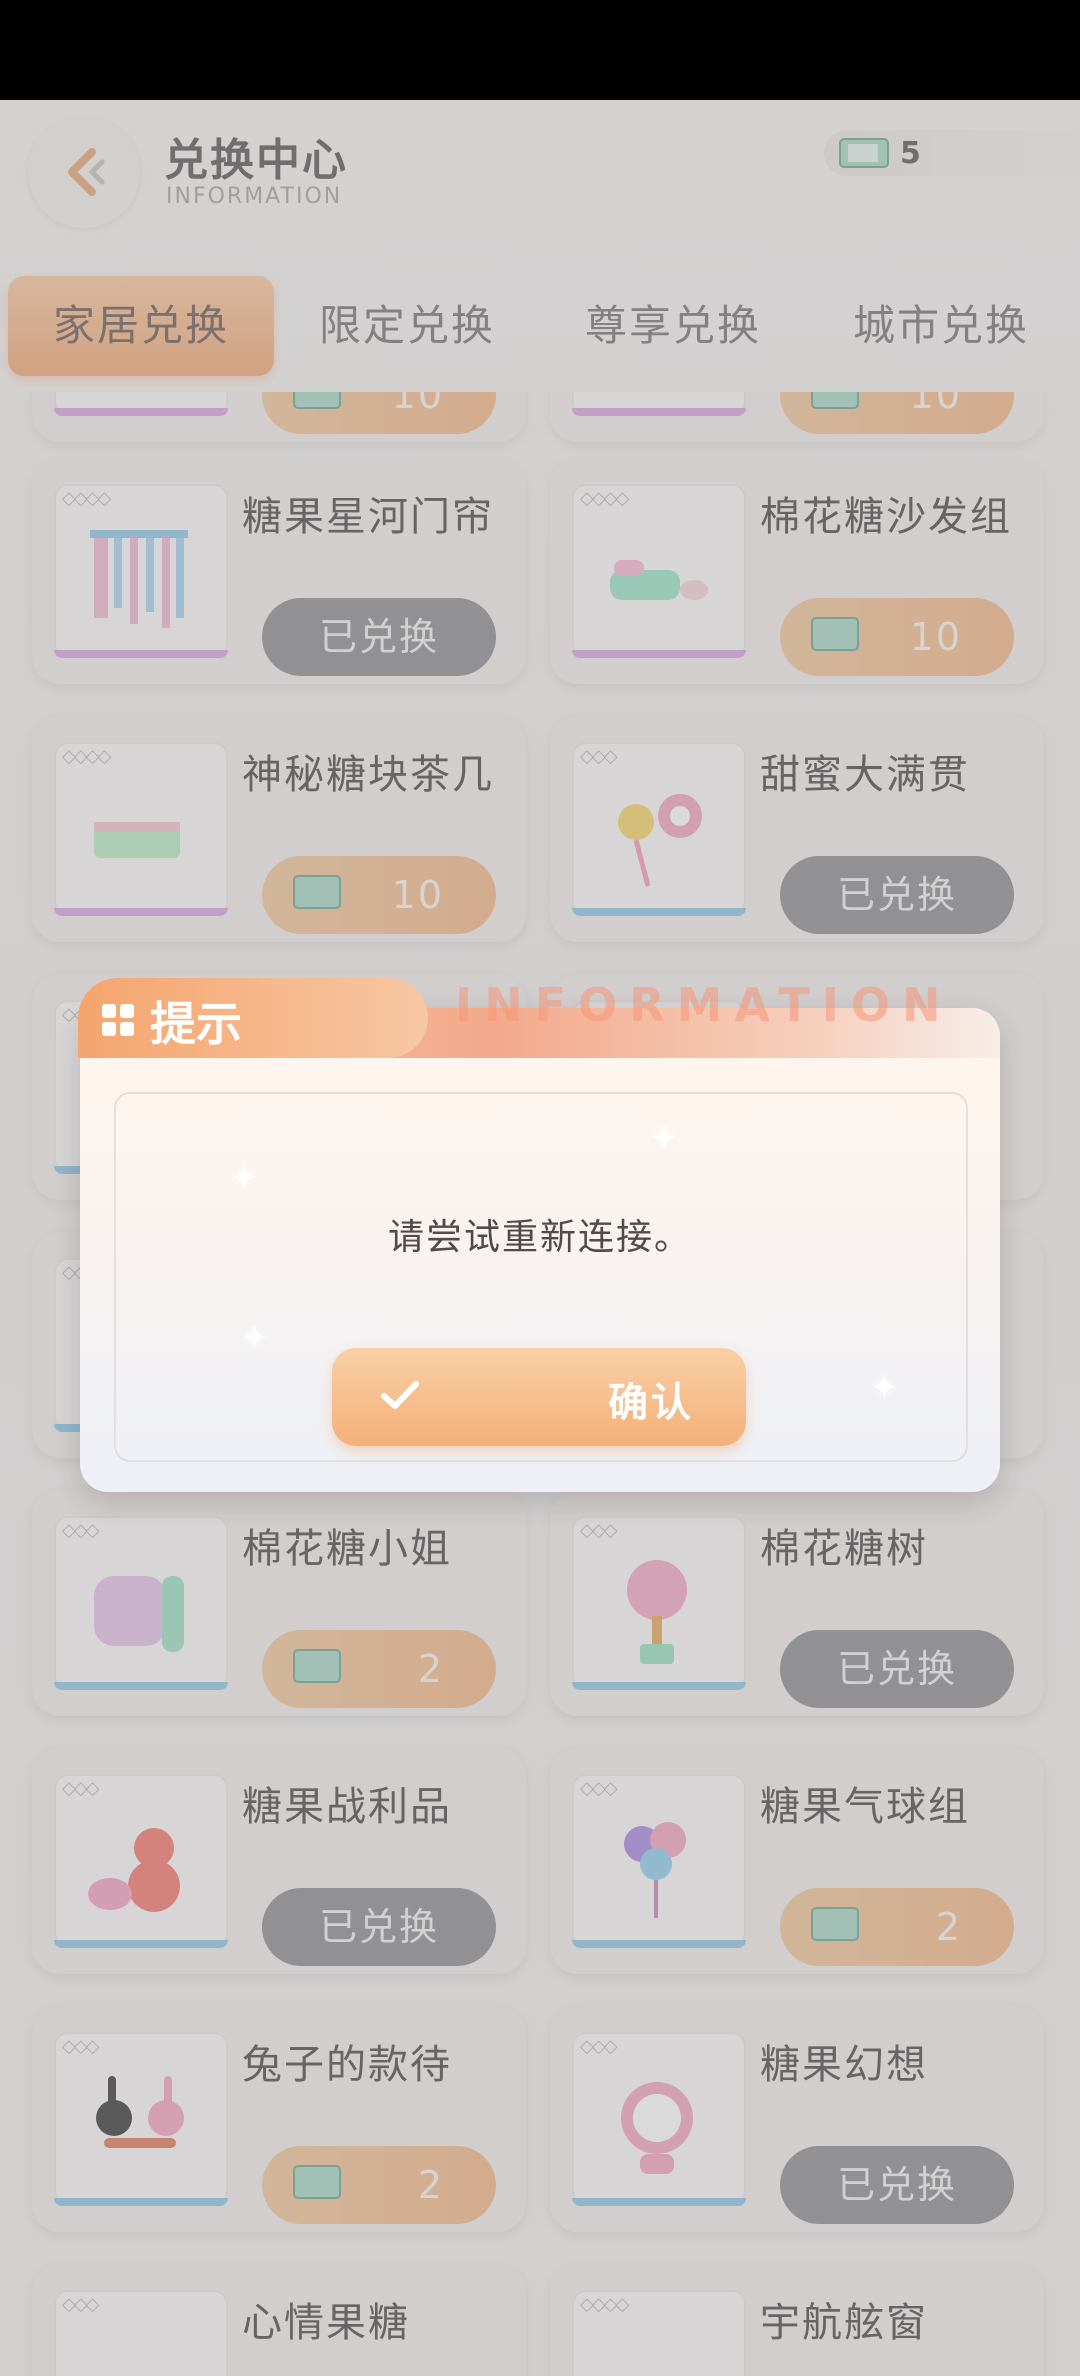  Describe the element at coordinates (196, 1024) in the screenshot. I see `dialog-title: 提示` at that location.